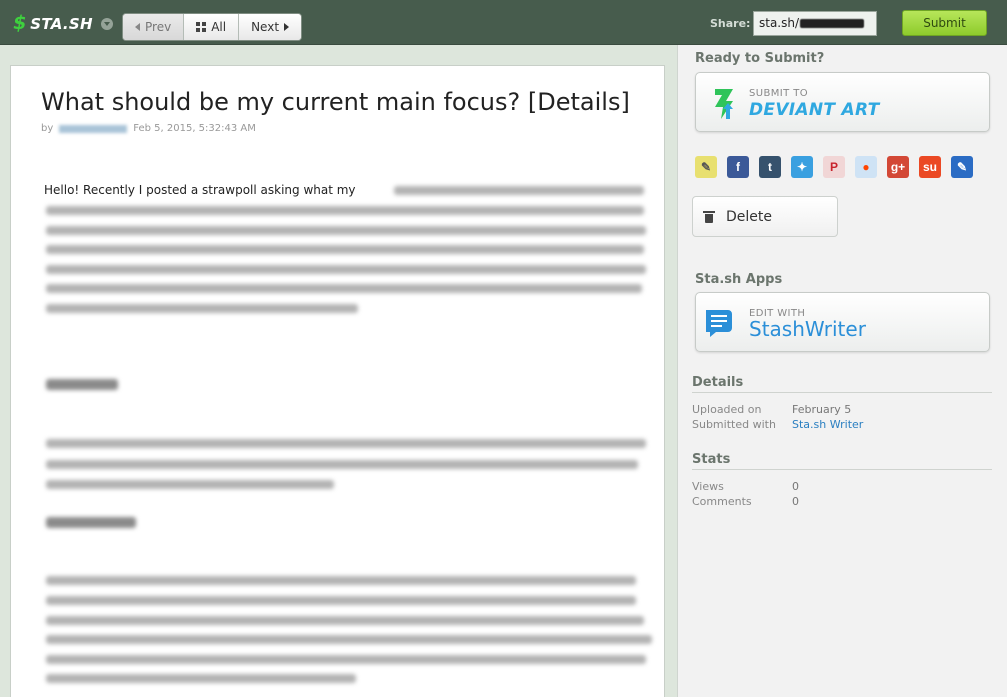 The image size is (1007, 697). I want to click on logo-menu-caret-icon, so click(106, 23).